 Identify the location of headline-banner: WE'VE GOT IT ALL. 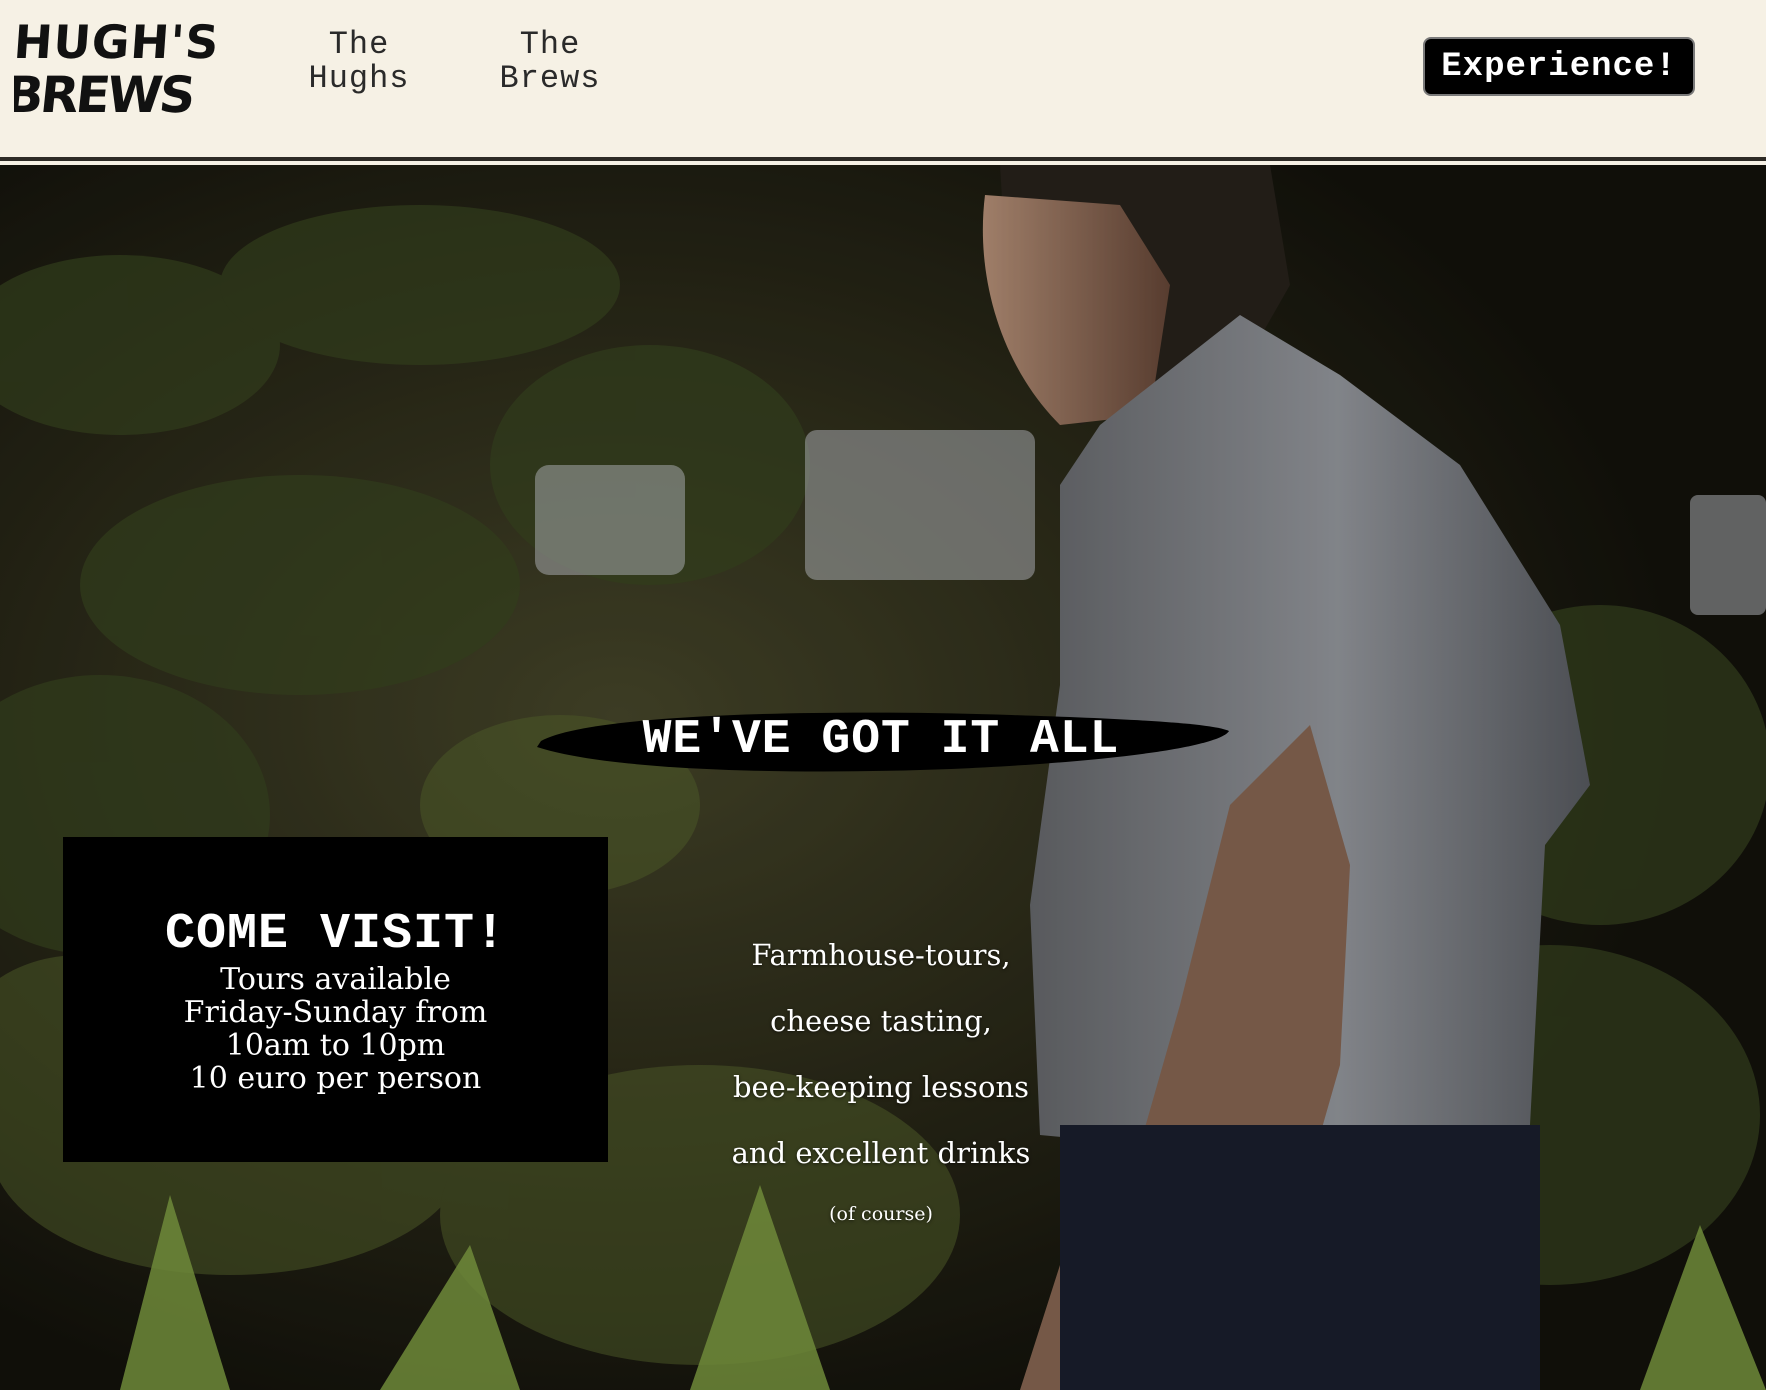
(881, 740).